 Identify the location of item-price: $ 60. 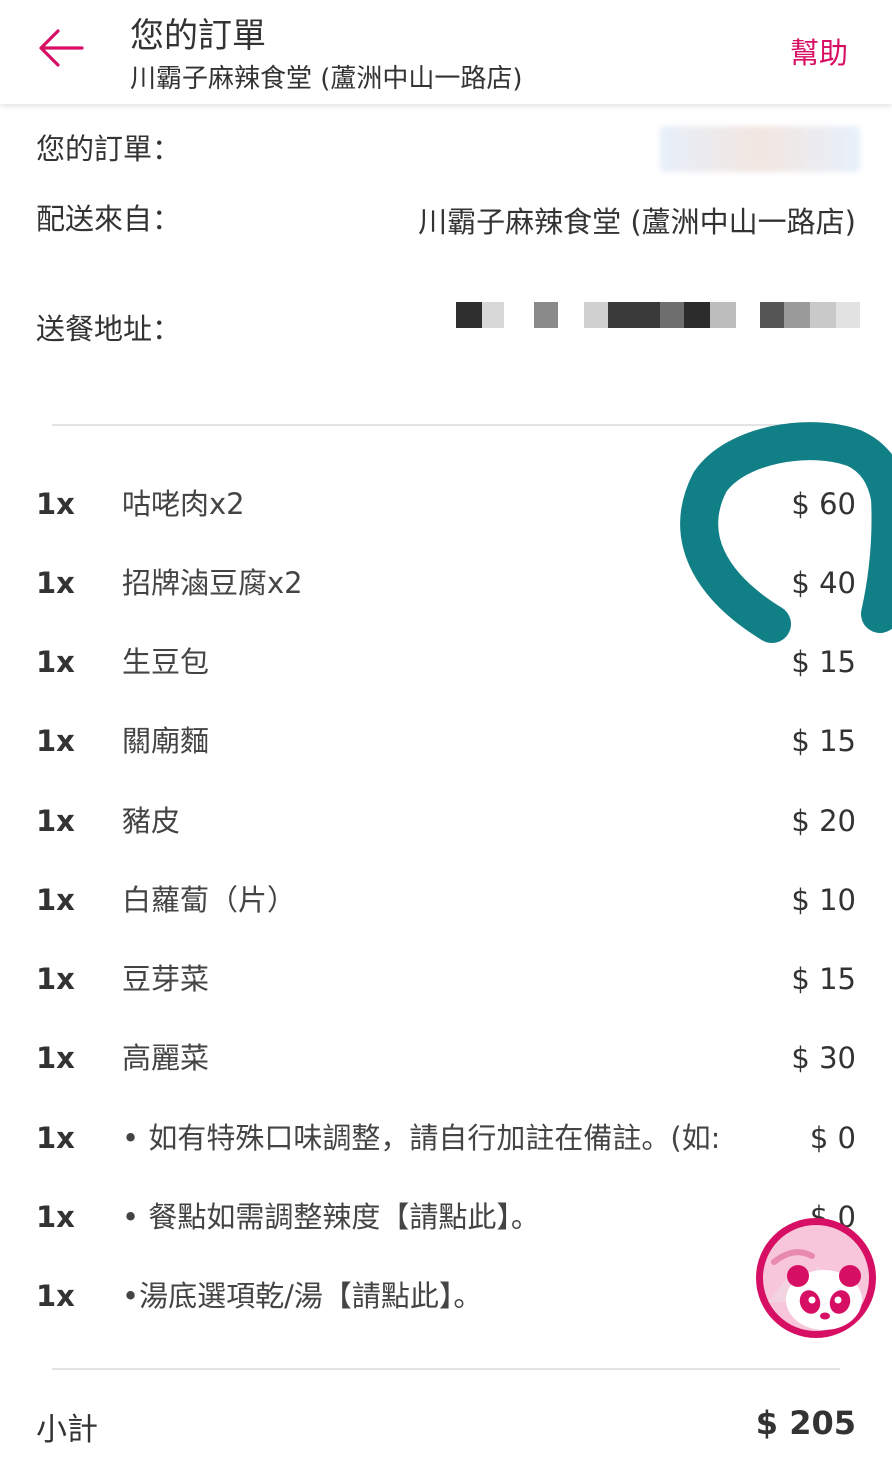
(823, 504).